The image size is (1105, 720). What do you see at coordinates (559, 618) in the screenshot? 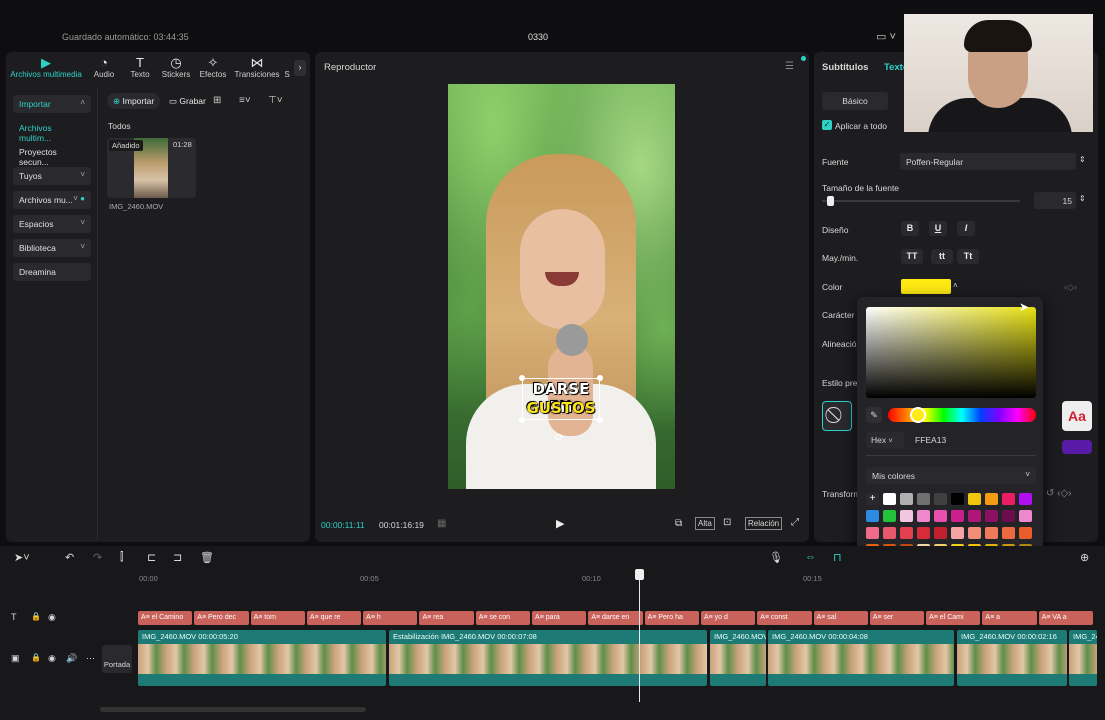
I see `text-clip: A≡ para` at bounding box center [559, 618].